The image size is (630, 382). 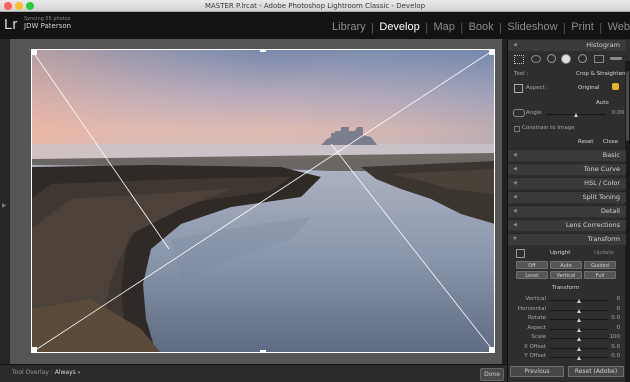 I want to click on panel-header-split-toning: ◀ Split Toning, so click(x=567, y=197).